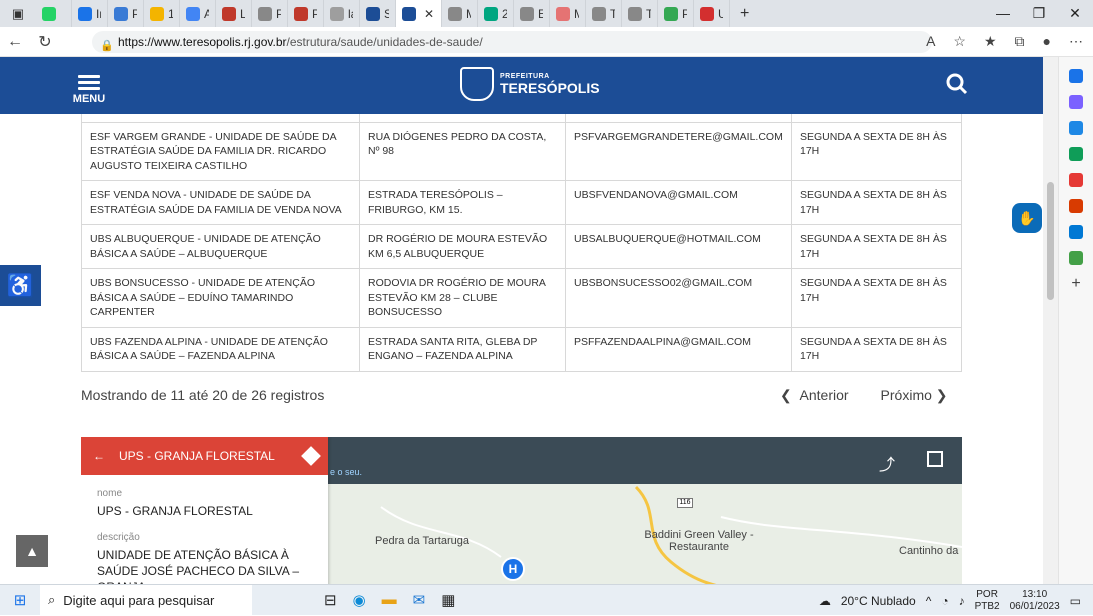  I want to click on drop-icon, so click(1076, 258).